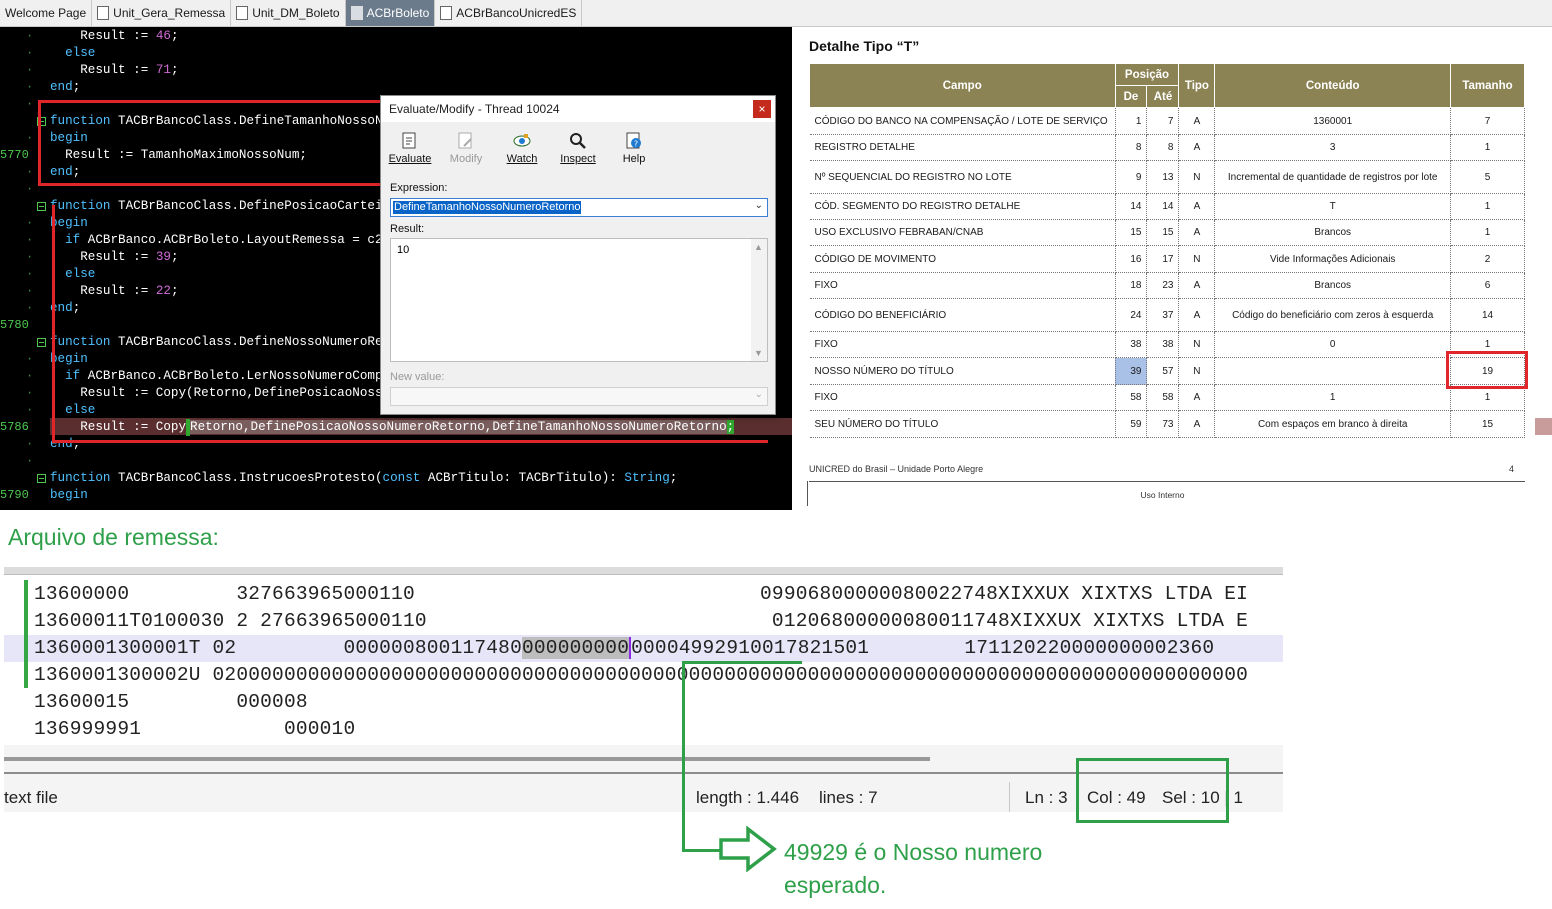 The width and height of the screenshot is (1552, 909). What do you see at coordinates (575, 648) in the screenshot?
I see `text-selection: 000000000` at bounding box center [575, 648].